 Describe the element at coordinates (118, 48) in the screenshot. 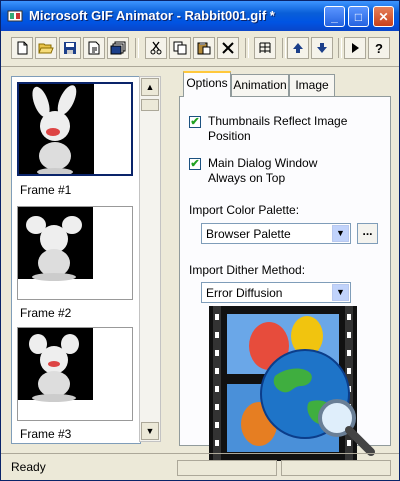

I see `insert-frames-icon` at that location.